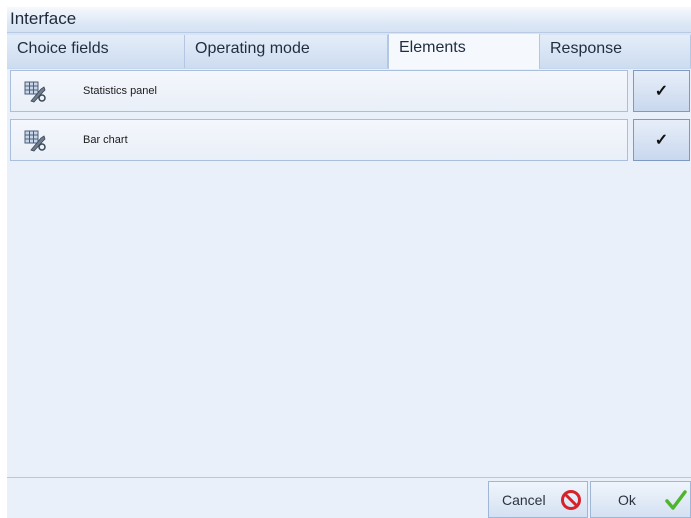 This screenshot has width=691, height=518. I want to click on bar-chart-checkbox: ✓, so click(661, 140).